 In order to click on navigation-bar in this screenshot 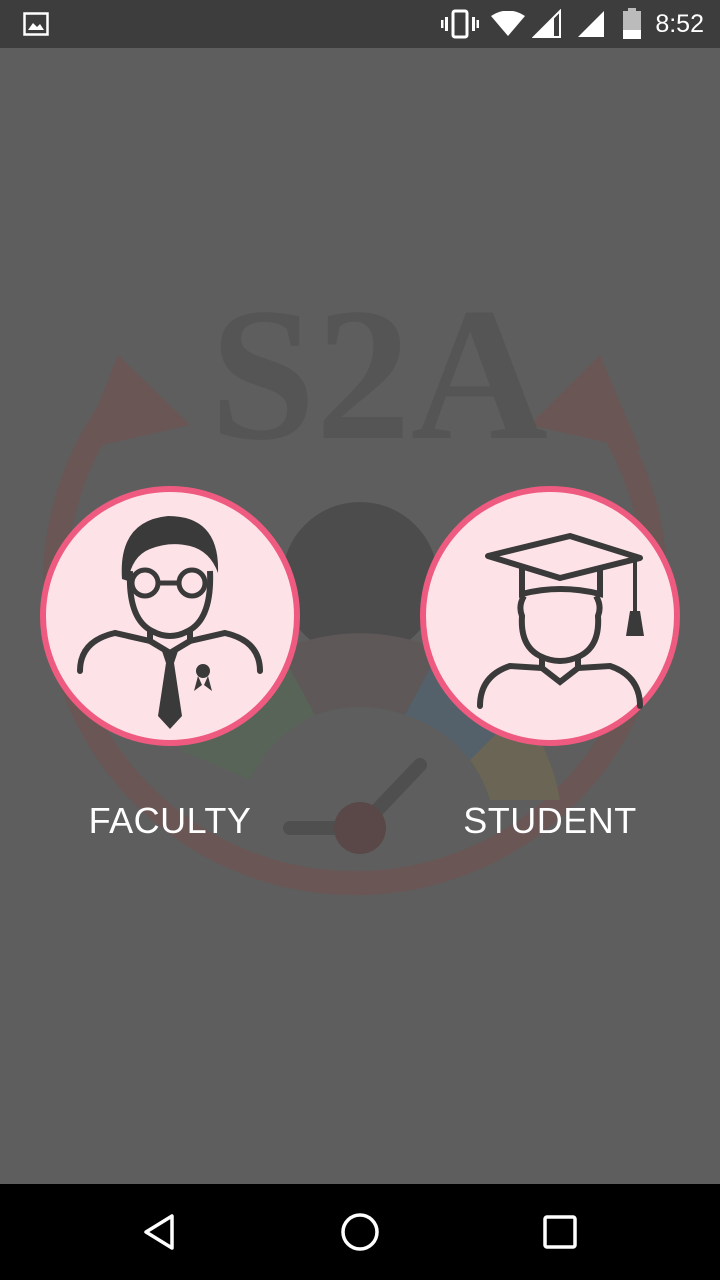, I will do `click(360, 1232)`.